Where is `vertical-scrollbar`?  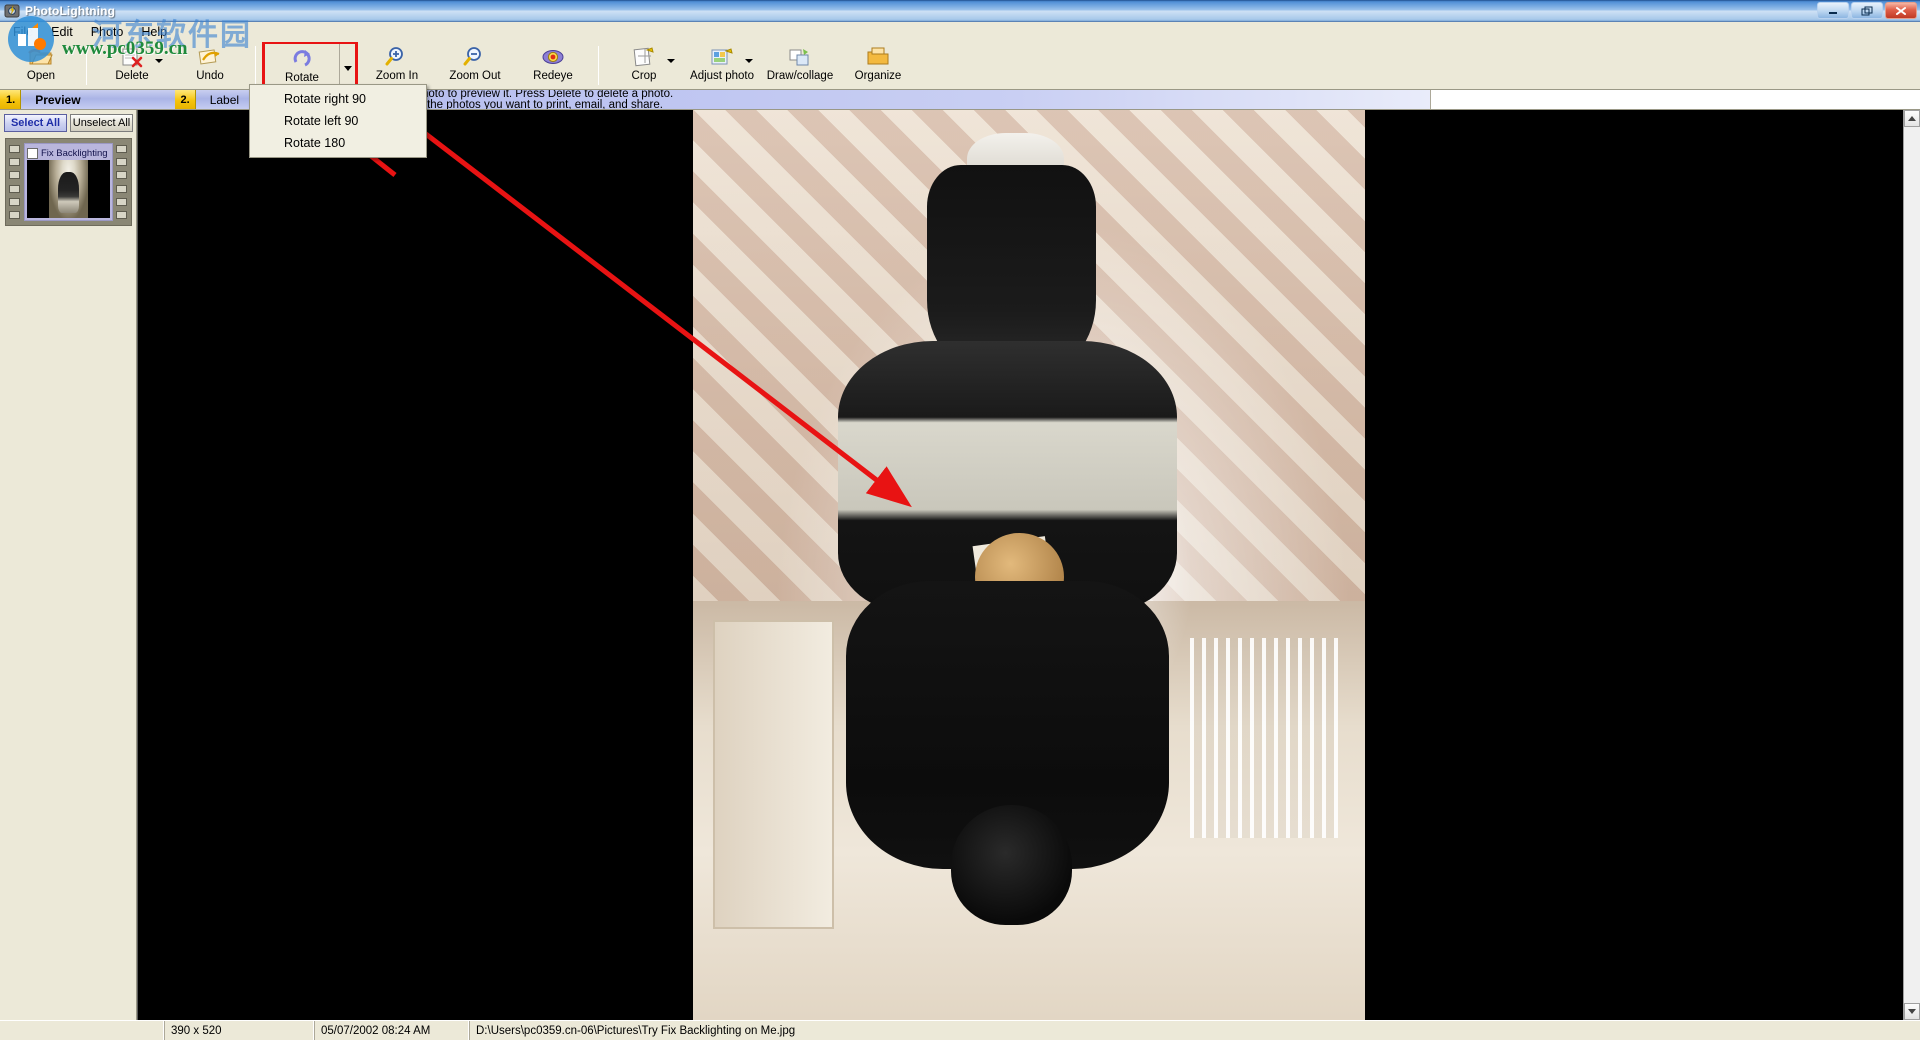
vertical-scrollbar is located at coordinates (1911, 565).